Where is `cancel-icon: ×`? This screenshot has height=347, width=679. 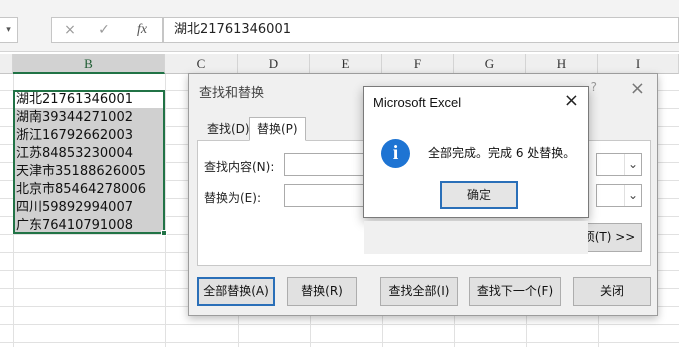
cancel-icon: × is located at coordinates (70, 30).